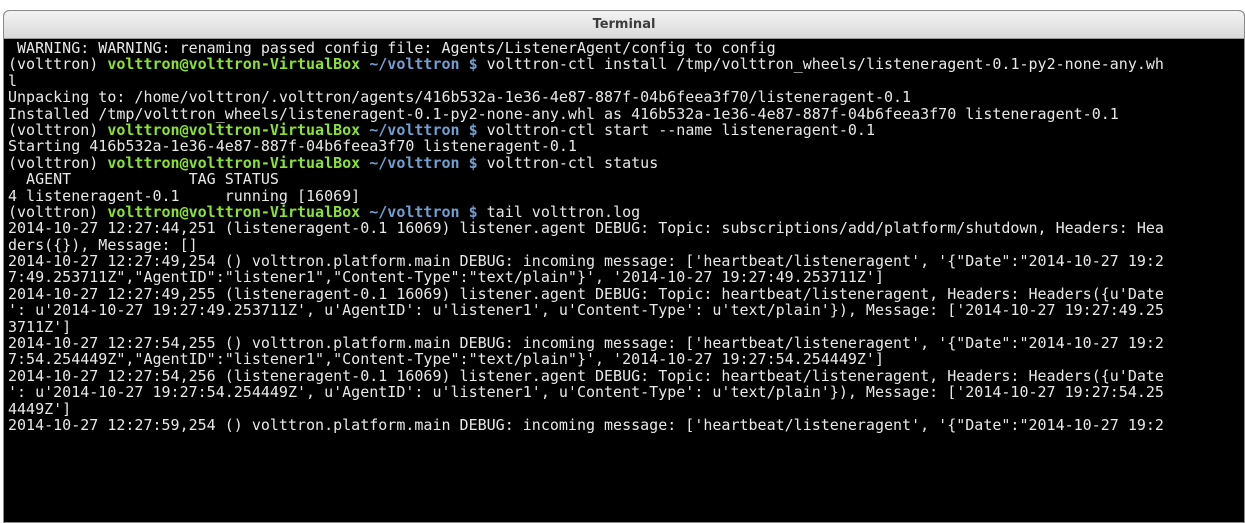 This screenshot has width=1245, height=523. What do you see at coordinates (563, 211) in the screenshot?
I see `command-text: tail volttron.log` at bounding box center [563, 211].